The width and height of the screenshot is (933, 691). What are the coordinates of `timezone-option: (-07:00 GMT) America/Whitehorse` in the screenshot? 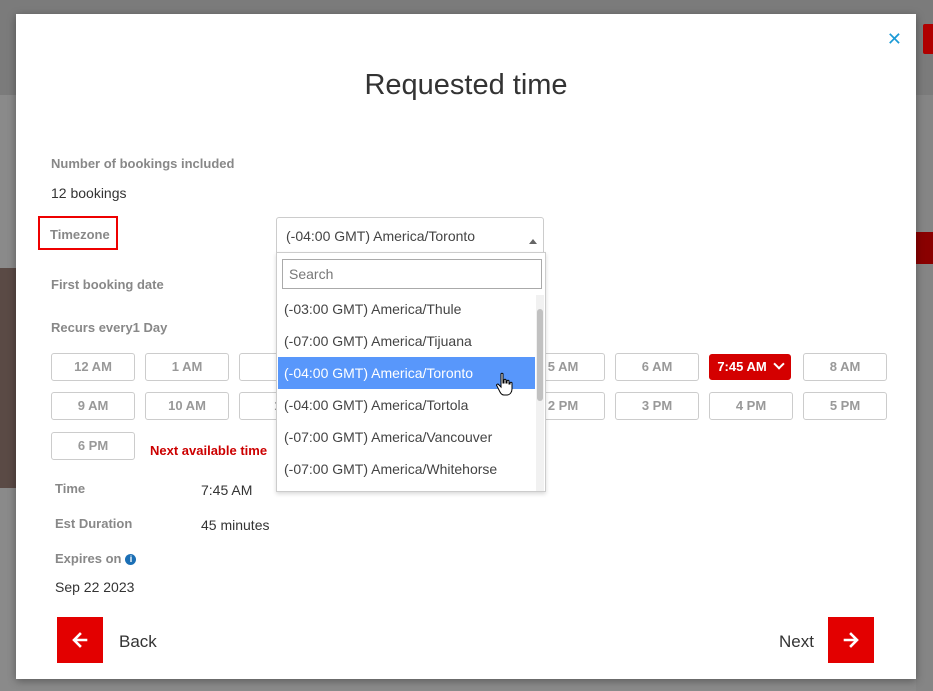 It's located at (406, 469).